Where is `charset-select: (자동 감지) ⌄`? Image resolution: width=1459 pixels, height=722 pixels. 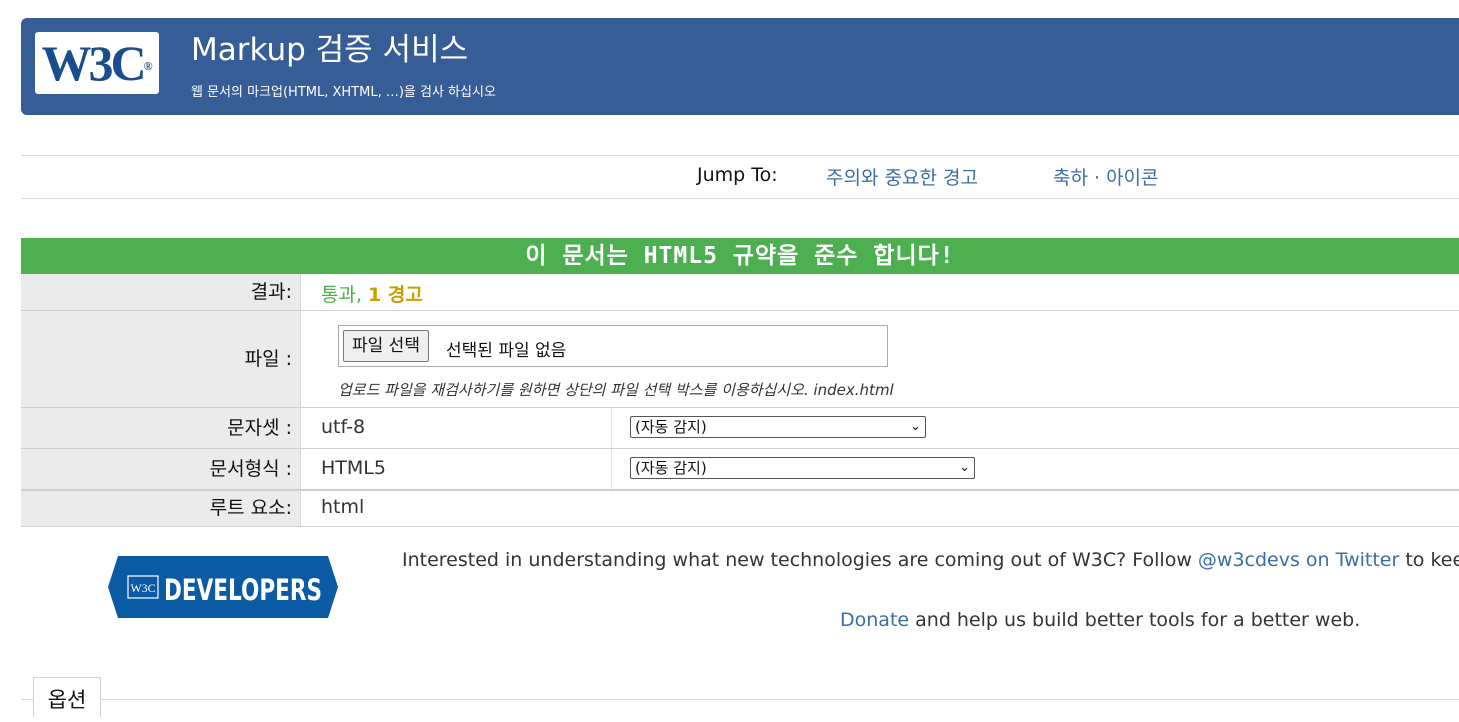
charset-select: (자동 감지) ⌄ is located at coordinates (778, 427).